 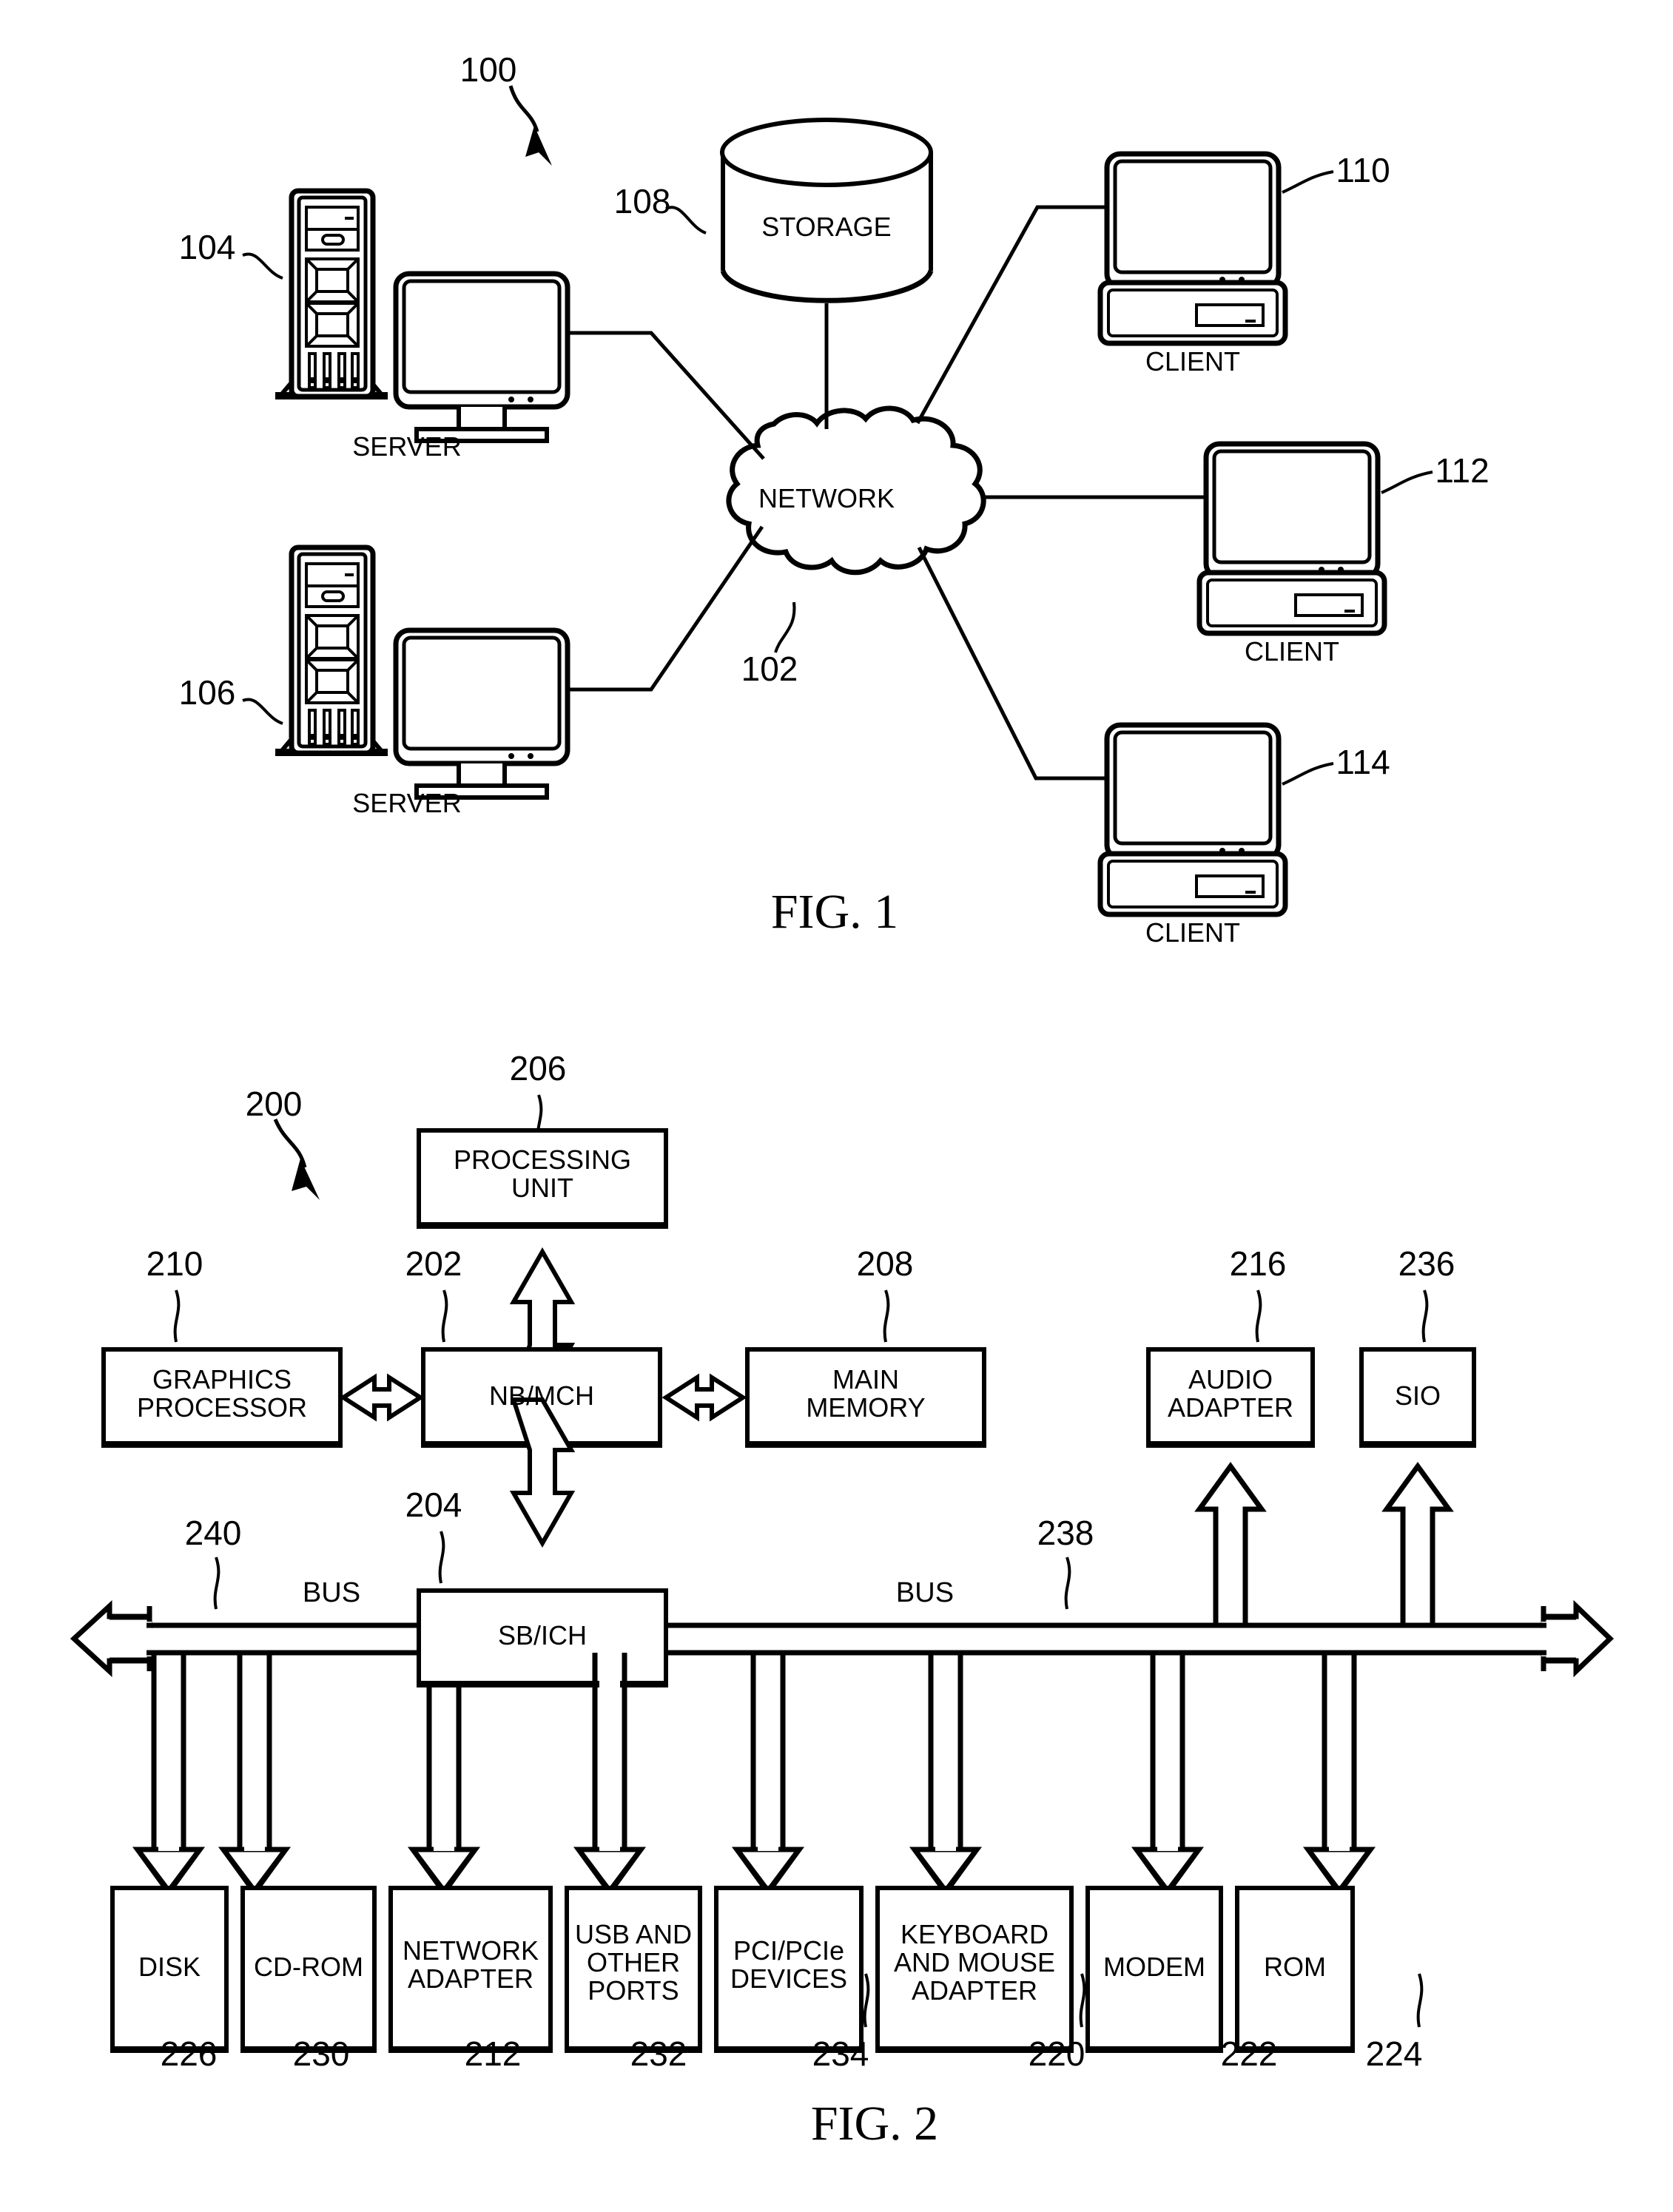 I want to click on ref-206: 206, so click(x=538, y=1068).